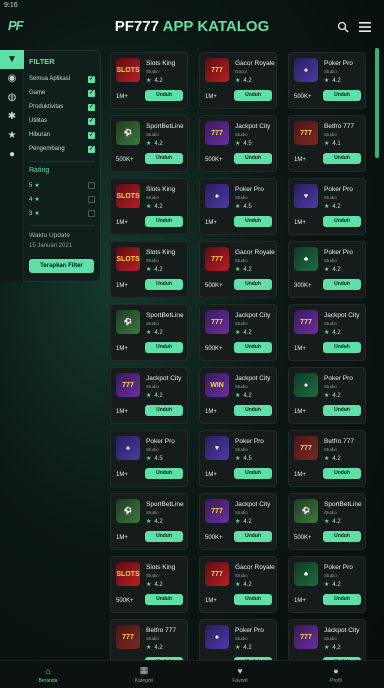 The width and height of the screenshot is (384, 688). What do you see at coordinates (327, 206) in the screenshot?
I see `app-card: ♥ Poker Pro Studio ★ 4.2 1M+ Unduh` at bounding box center [327, 206].